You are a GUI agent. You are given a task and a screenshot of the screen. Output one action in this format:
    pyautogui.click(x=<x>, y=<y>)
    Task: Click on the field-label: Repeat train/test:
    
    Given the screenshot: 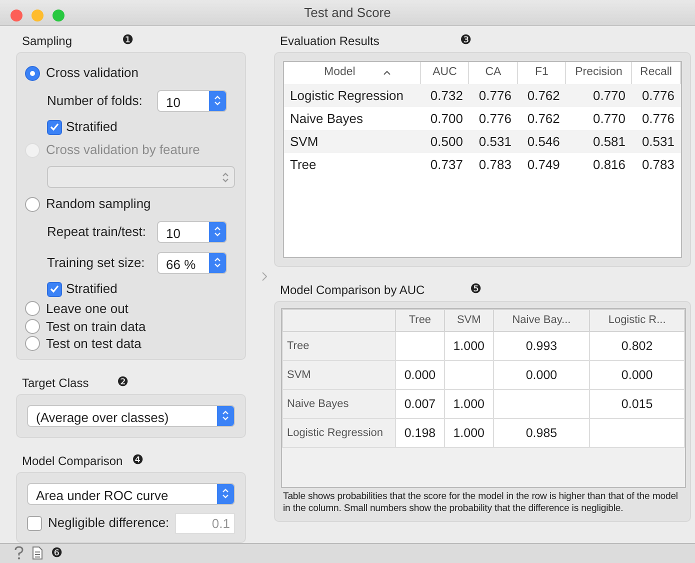 What is the action you would take?
    pyautogui.click(x=96, y=231)
    